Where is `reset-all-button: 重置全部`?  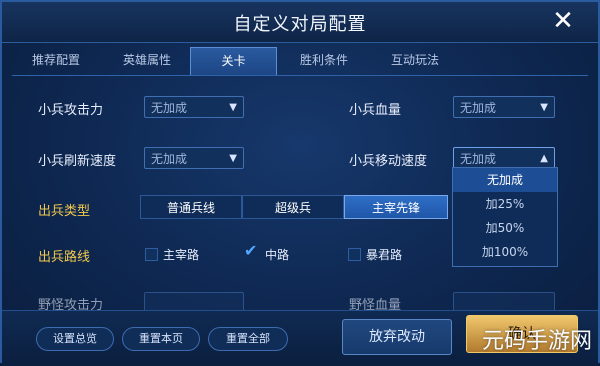 reset-all-button: 重置全部 is located at coordinates (248, 339).